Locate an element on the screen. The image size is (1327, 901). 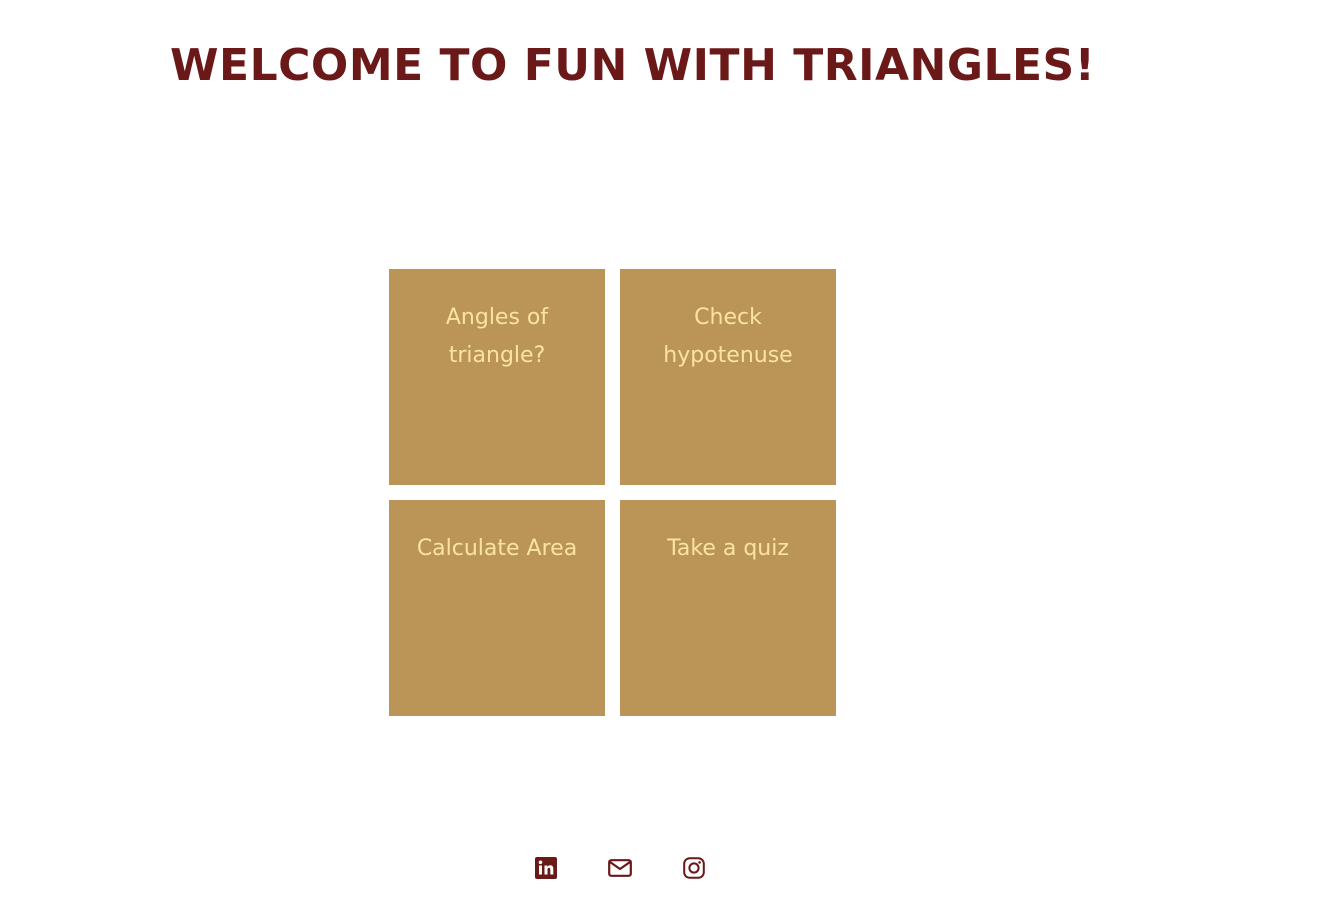
tile-label: Check hypotenuse is located at coordinates (728, 336).